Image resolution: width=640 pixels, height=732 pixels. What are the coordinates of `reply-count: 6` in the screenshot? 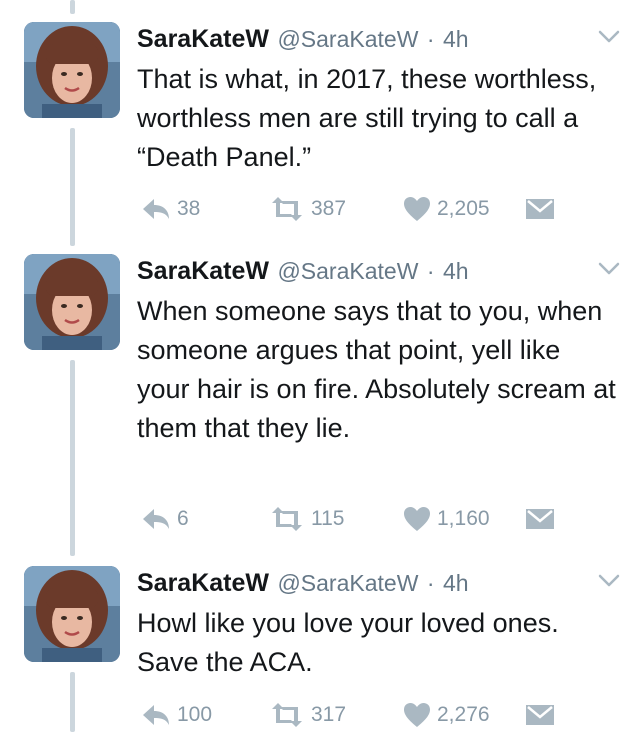 It's located at (183, 518).